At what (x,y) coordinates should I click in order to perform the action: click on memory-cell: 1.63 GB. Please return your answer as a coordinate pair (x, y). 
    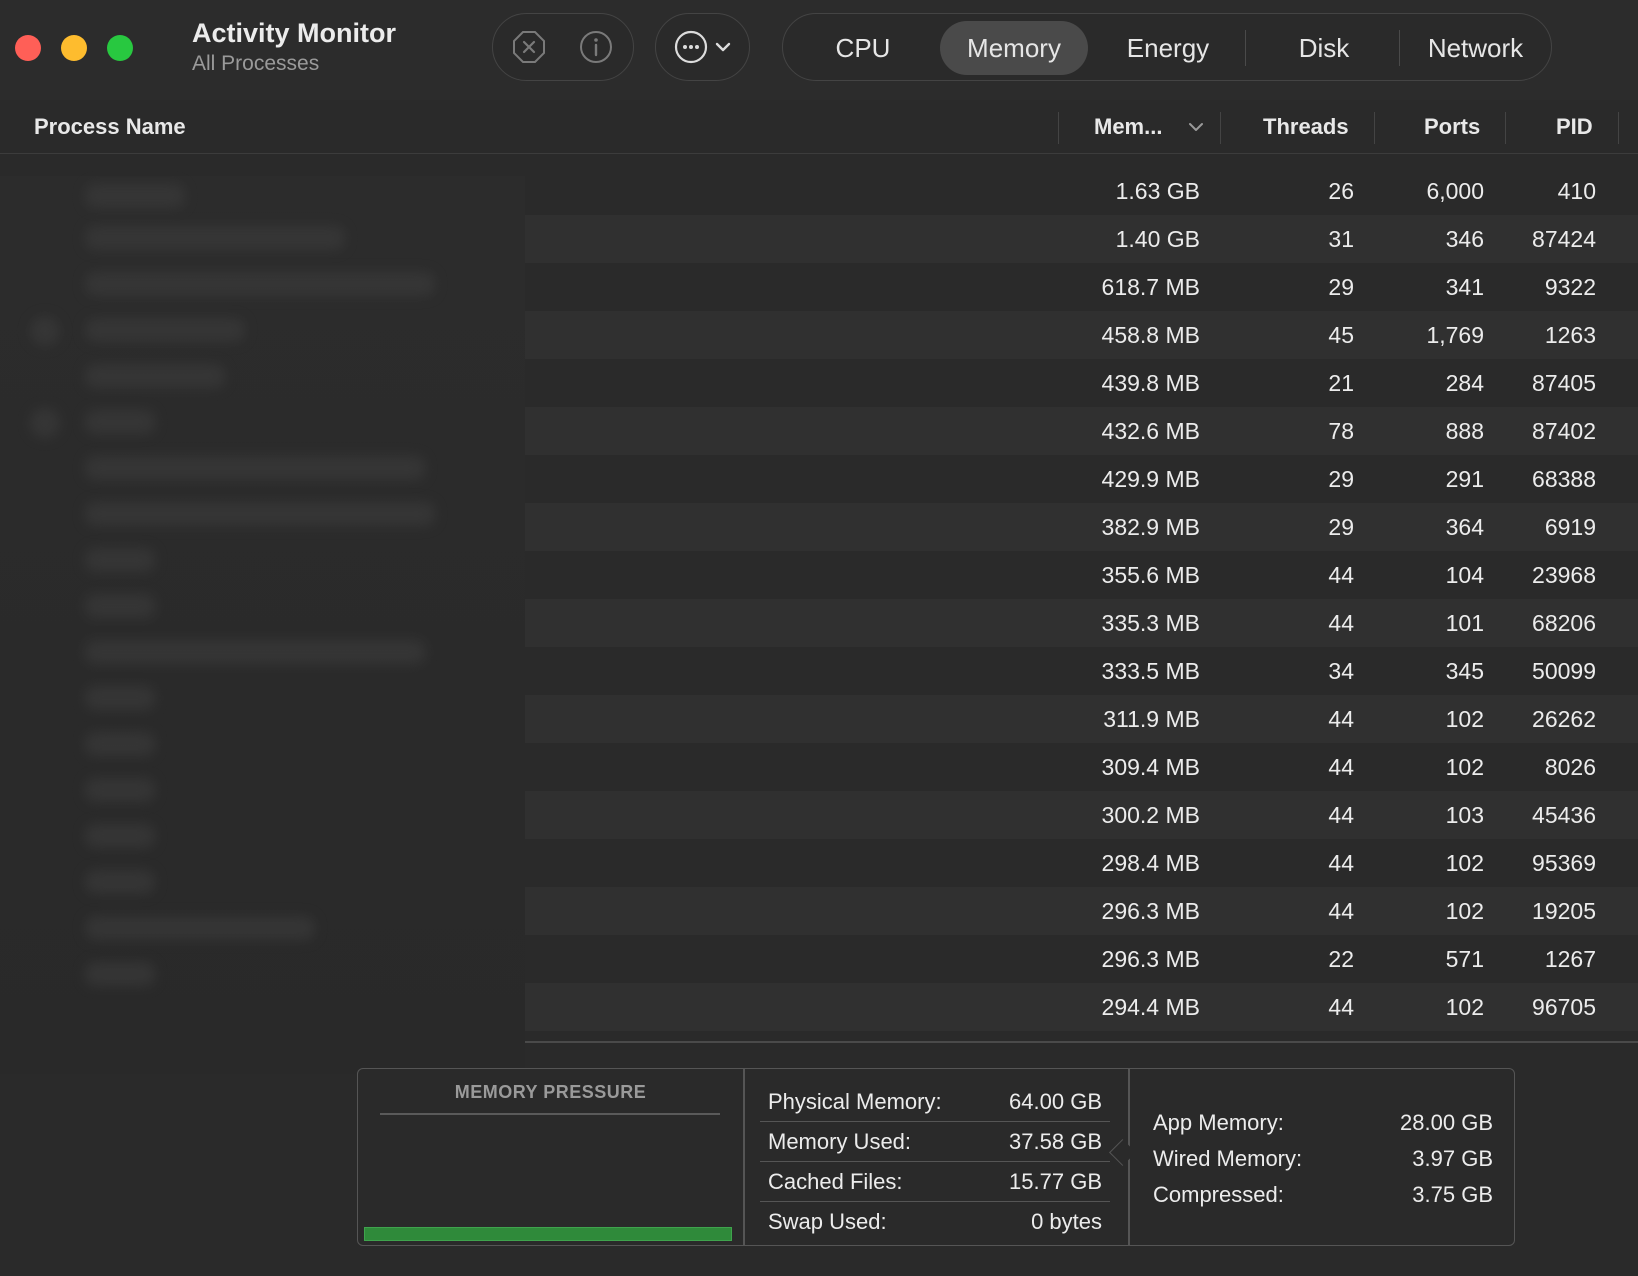
    Looking at the image, I should click on (1157, 191).